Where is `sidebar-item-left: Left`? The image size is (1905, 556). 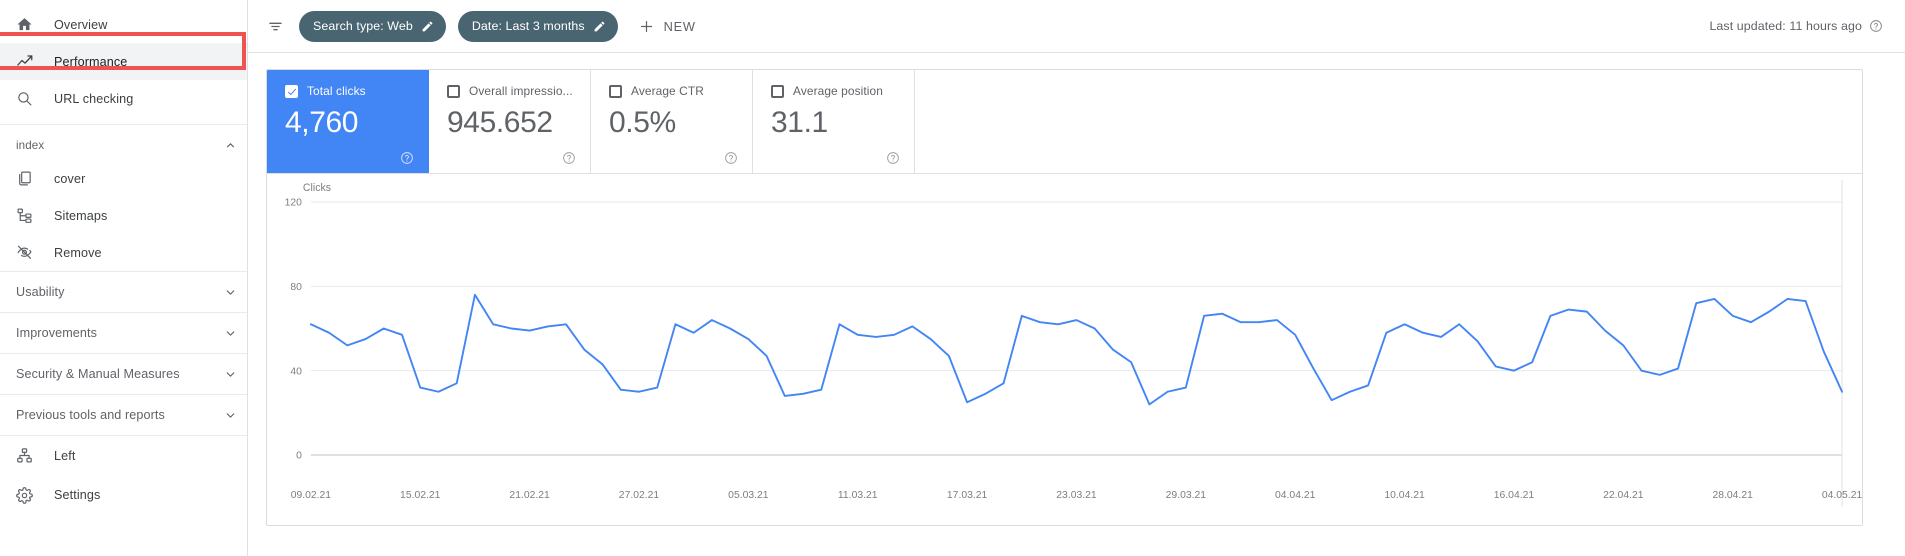 sidebar-item-left: Left is located at coordinates (123, 455).